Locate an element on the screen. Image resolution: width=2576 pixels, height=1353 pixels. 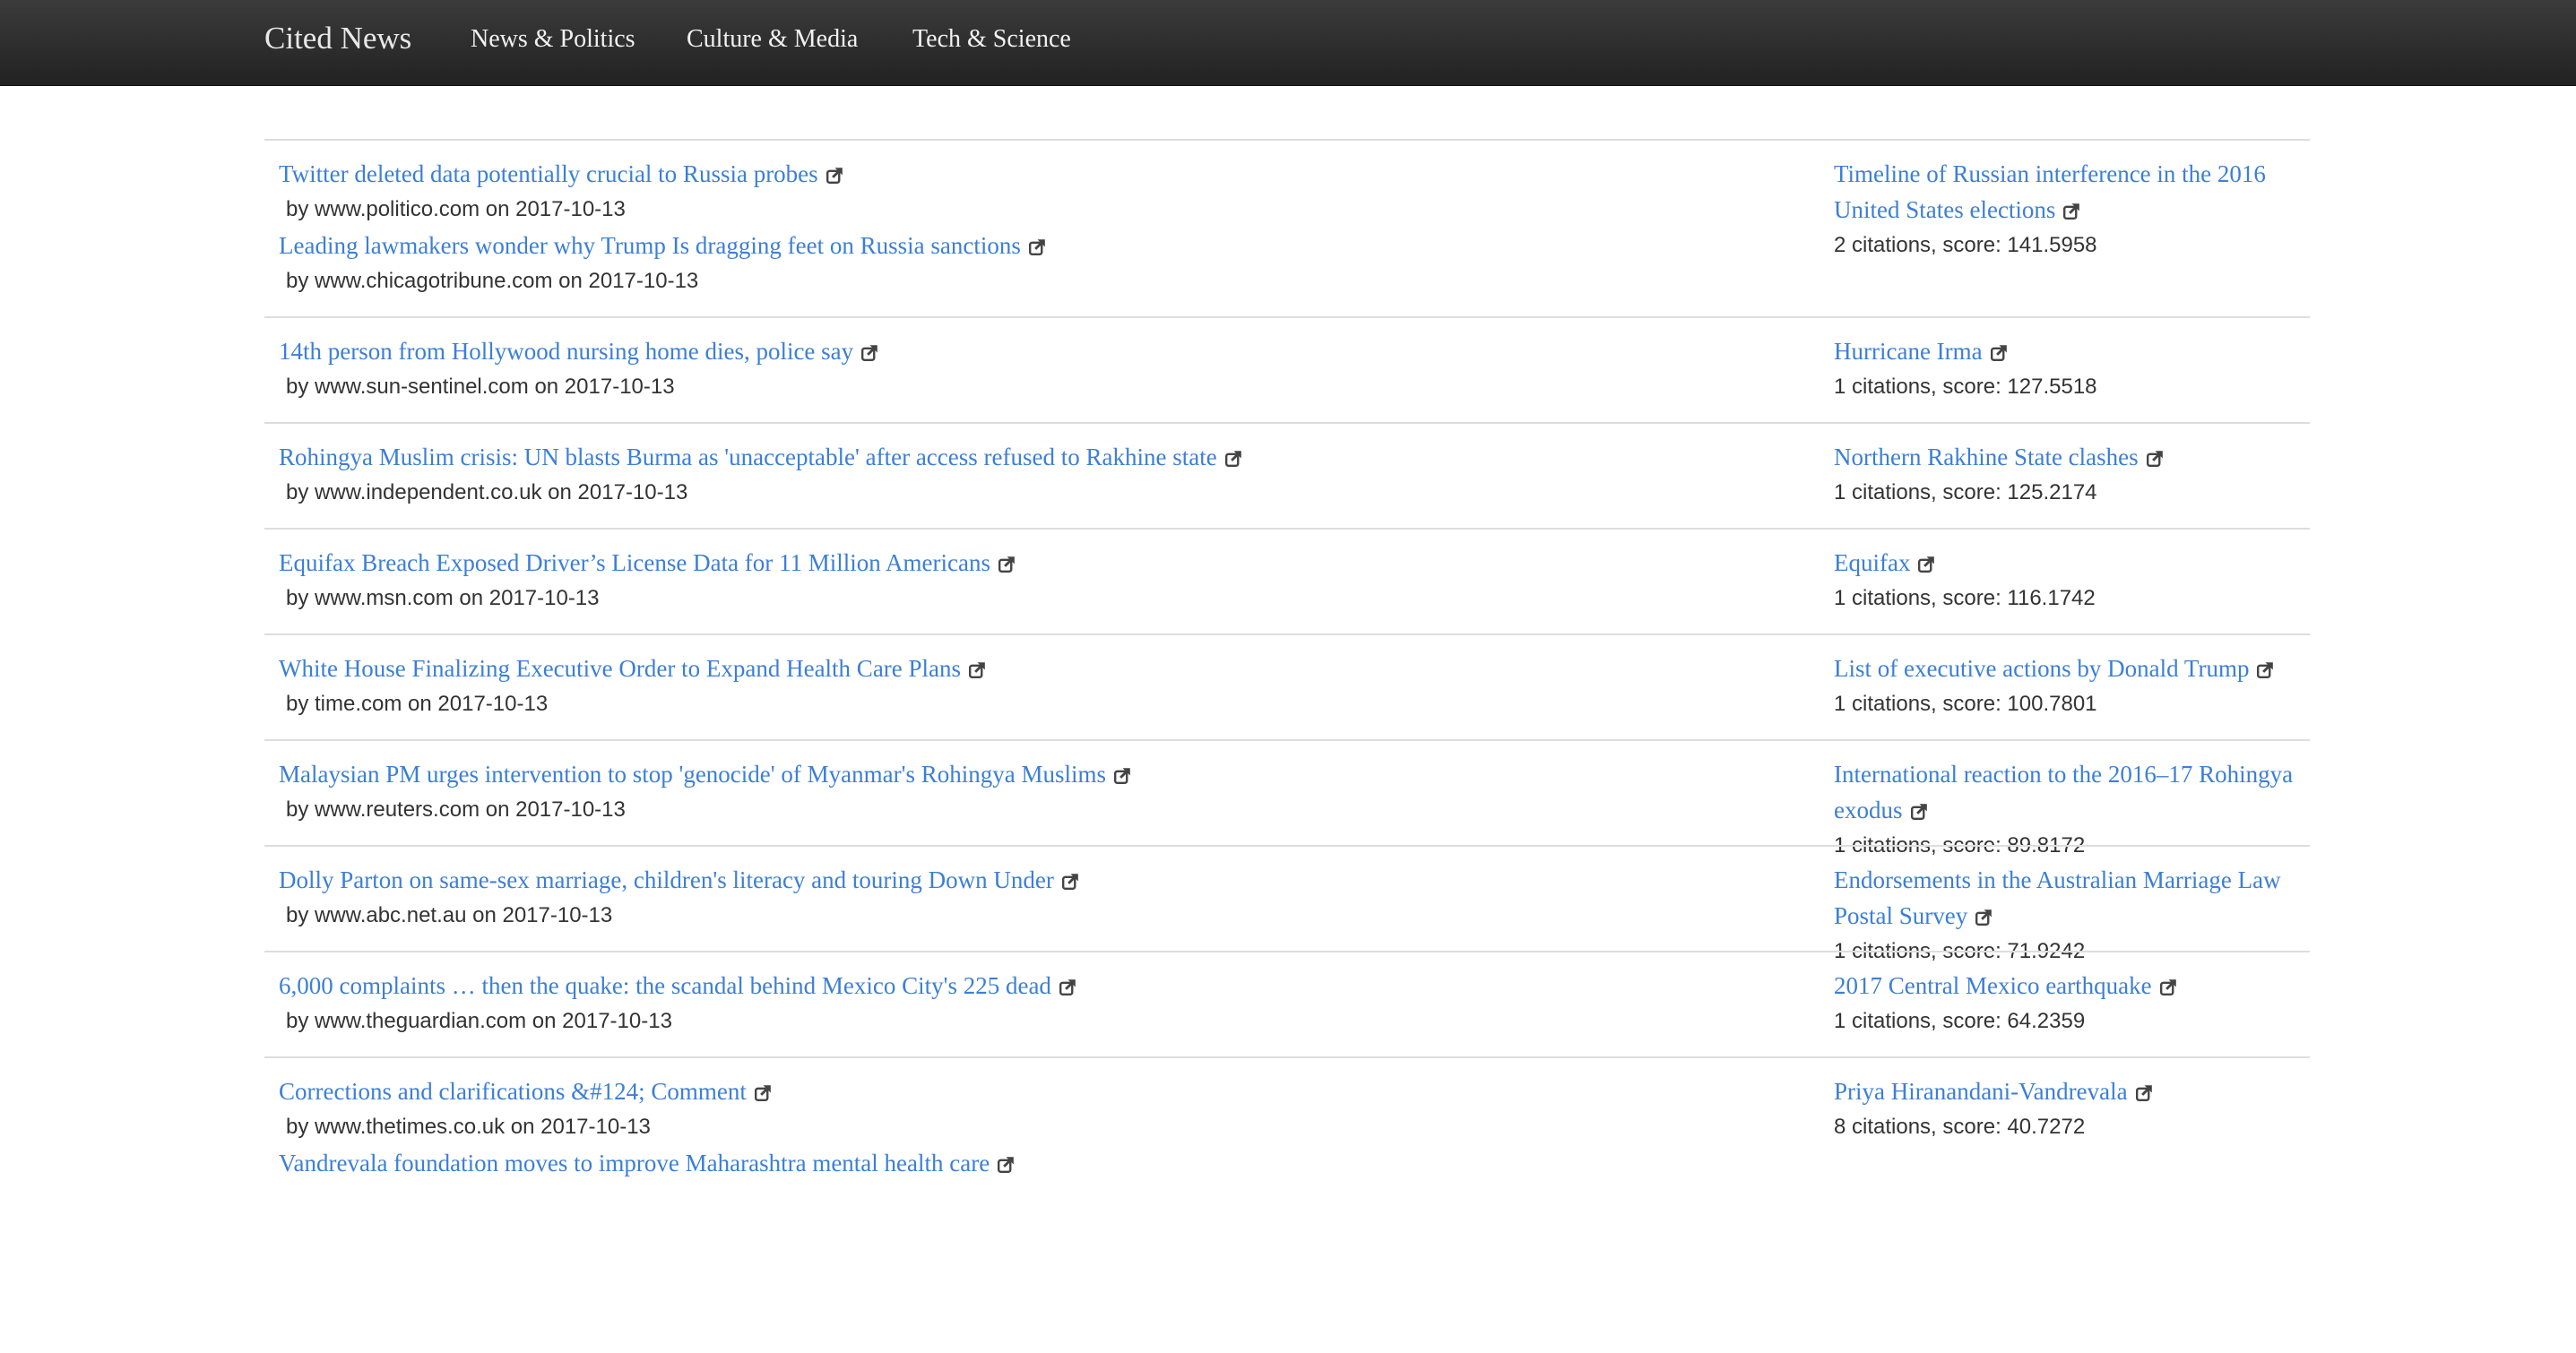
article-byline: by www.thetimes.co.uk on 2017-10-13 is located at coordinates (468, 1127).